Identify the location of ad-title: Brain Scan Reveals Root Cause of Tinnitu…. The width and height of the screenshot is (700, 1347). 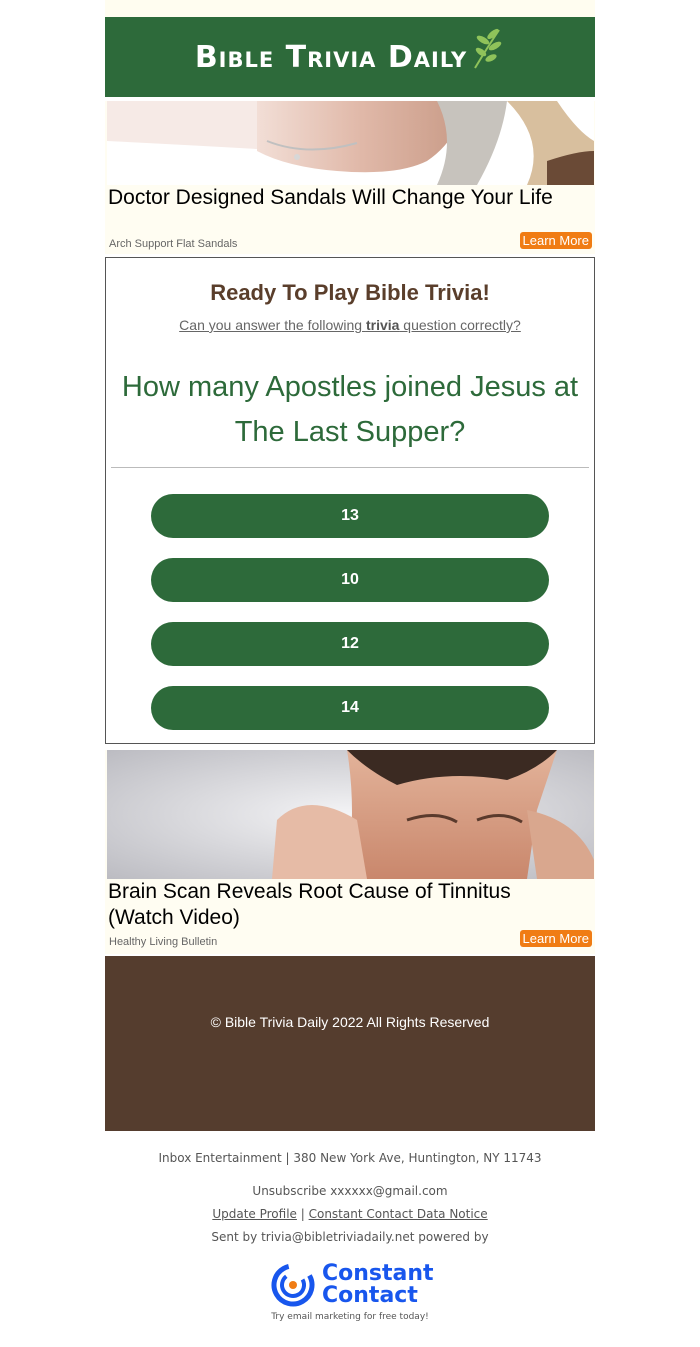
(343, 905).